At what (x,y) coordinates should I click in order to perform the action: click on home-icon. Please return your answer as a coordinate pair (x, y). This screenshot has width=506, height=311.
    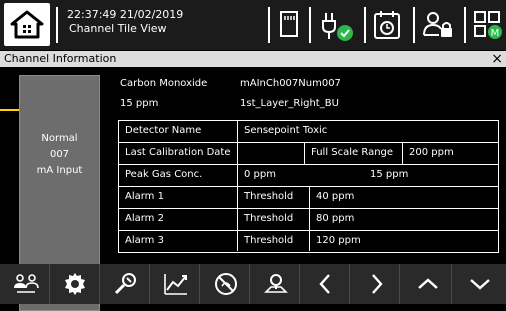
    Looking at the image, I should click on (27, 24).